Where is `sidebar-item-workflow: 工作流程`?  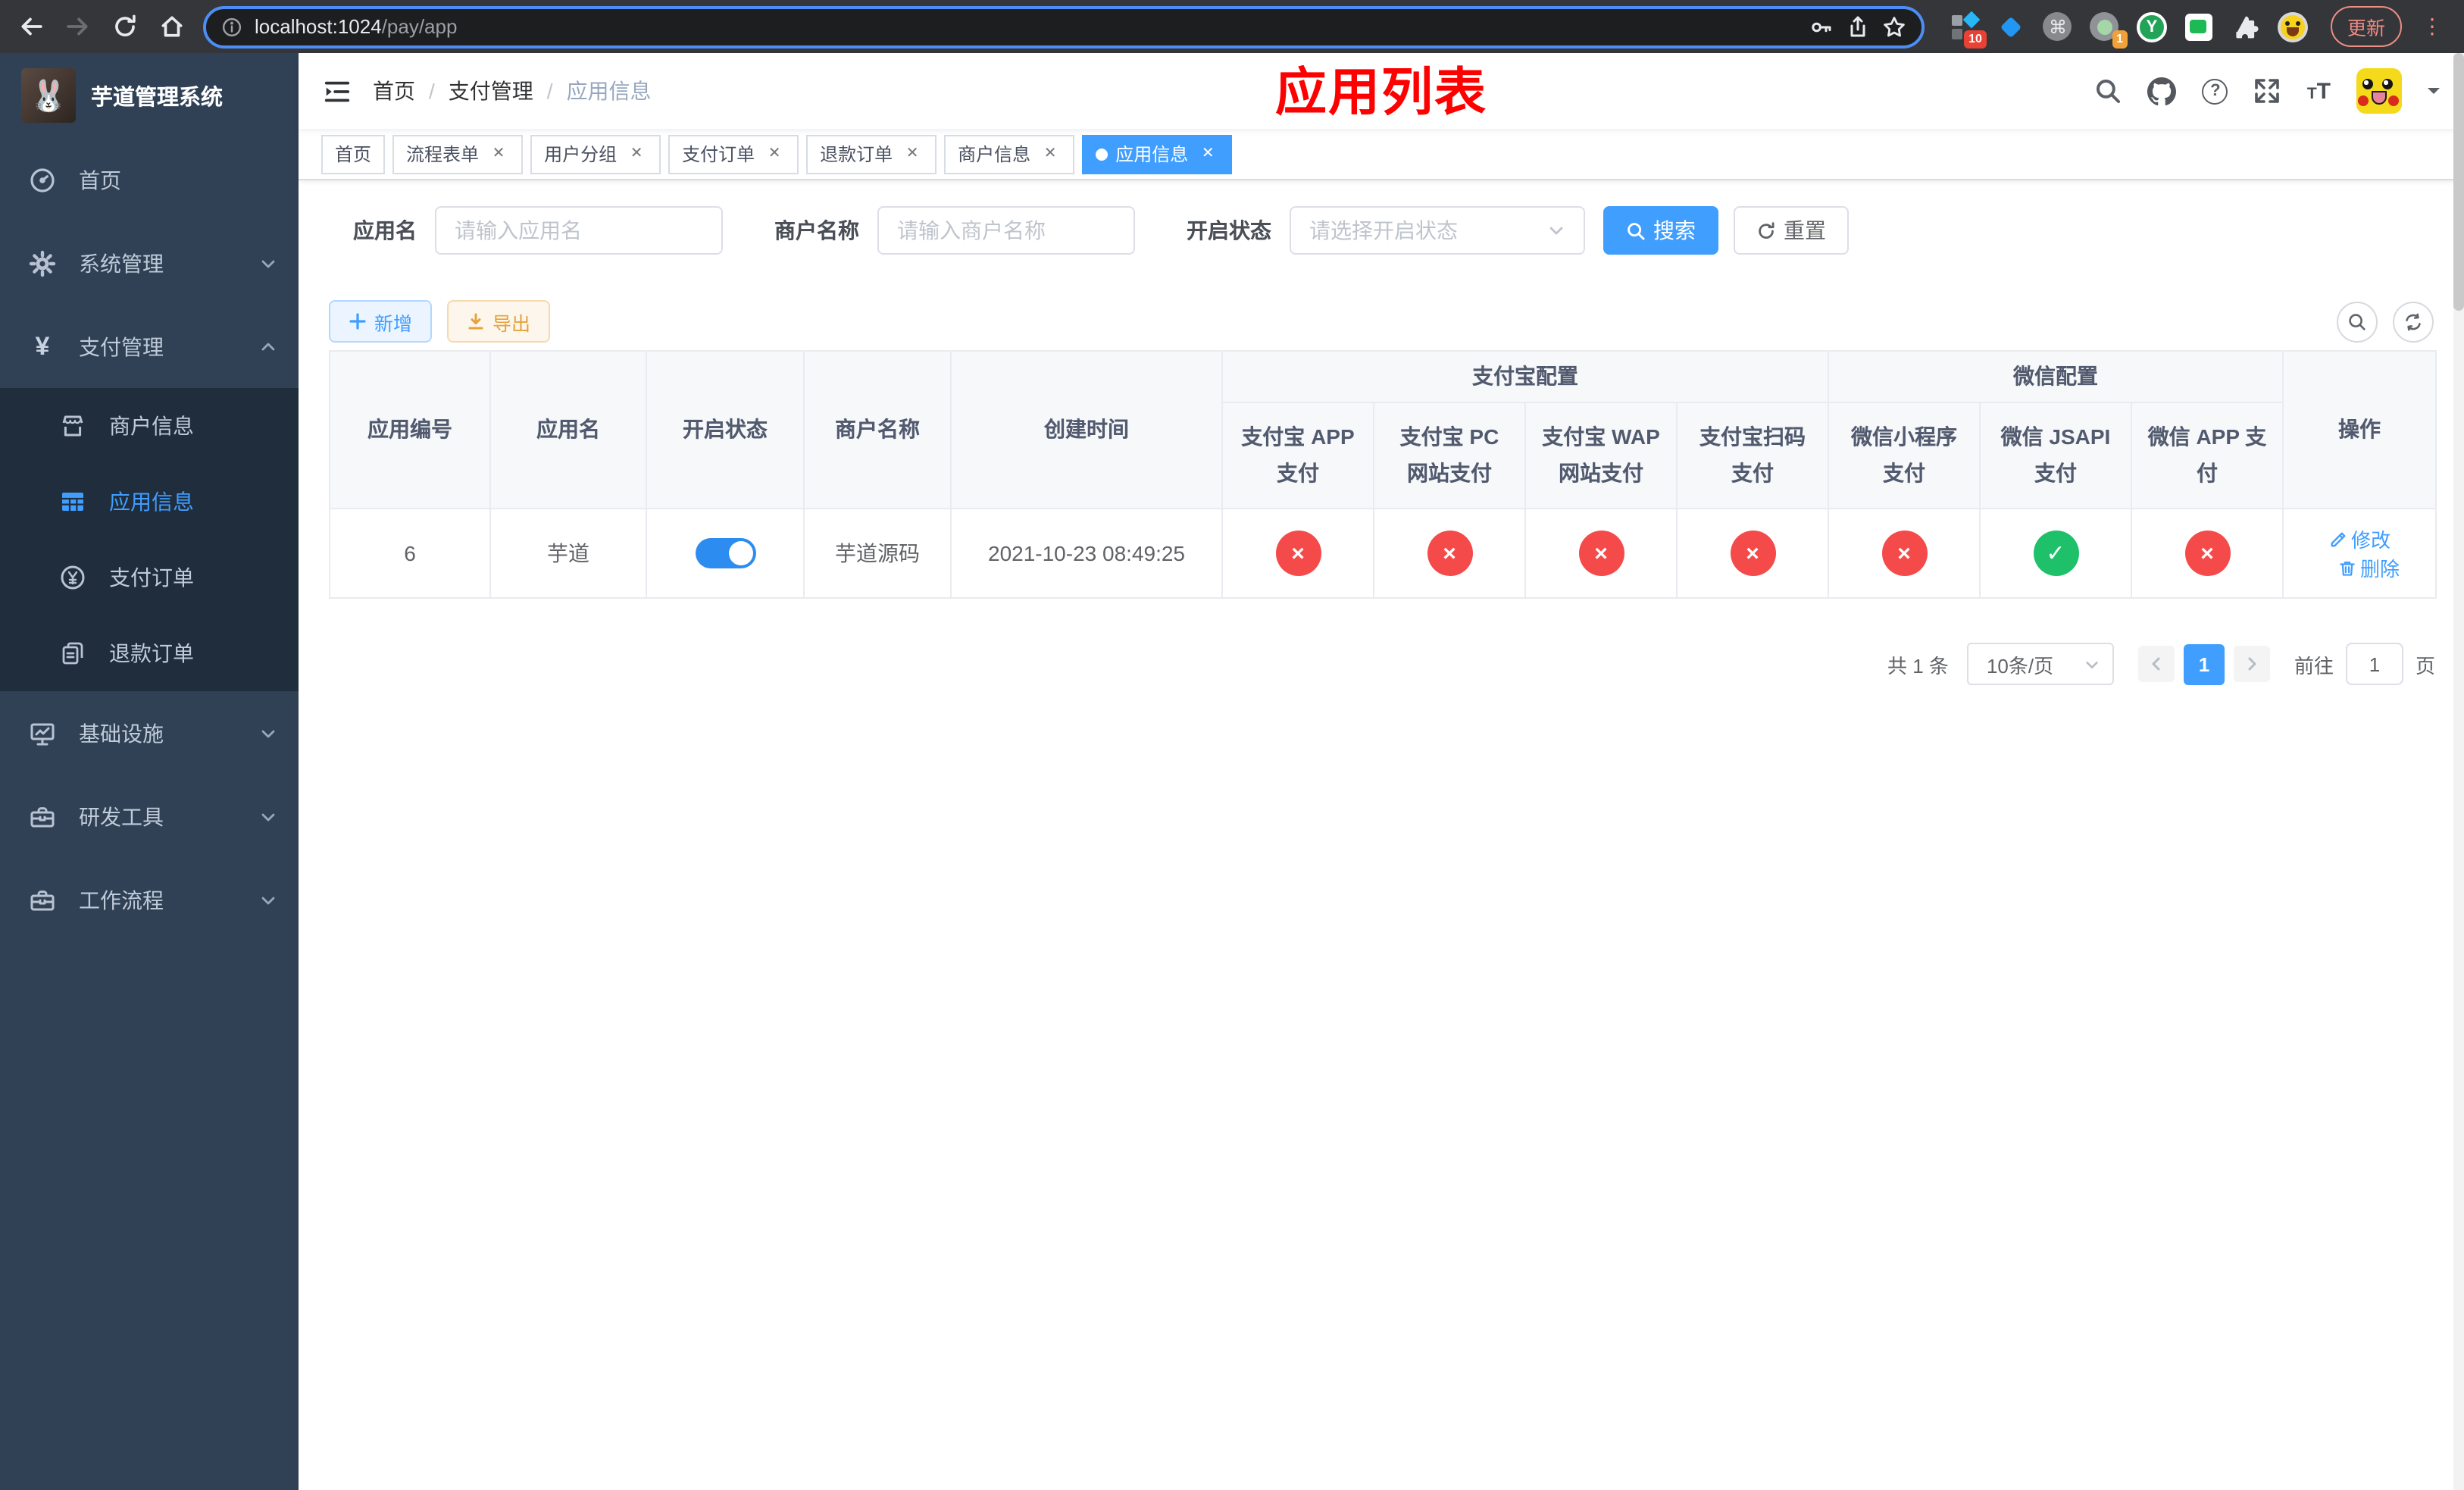 sidebar-item-workflow: 工作流程 is located at coordinates (149, 900).